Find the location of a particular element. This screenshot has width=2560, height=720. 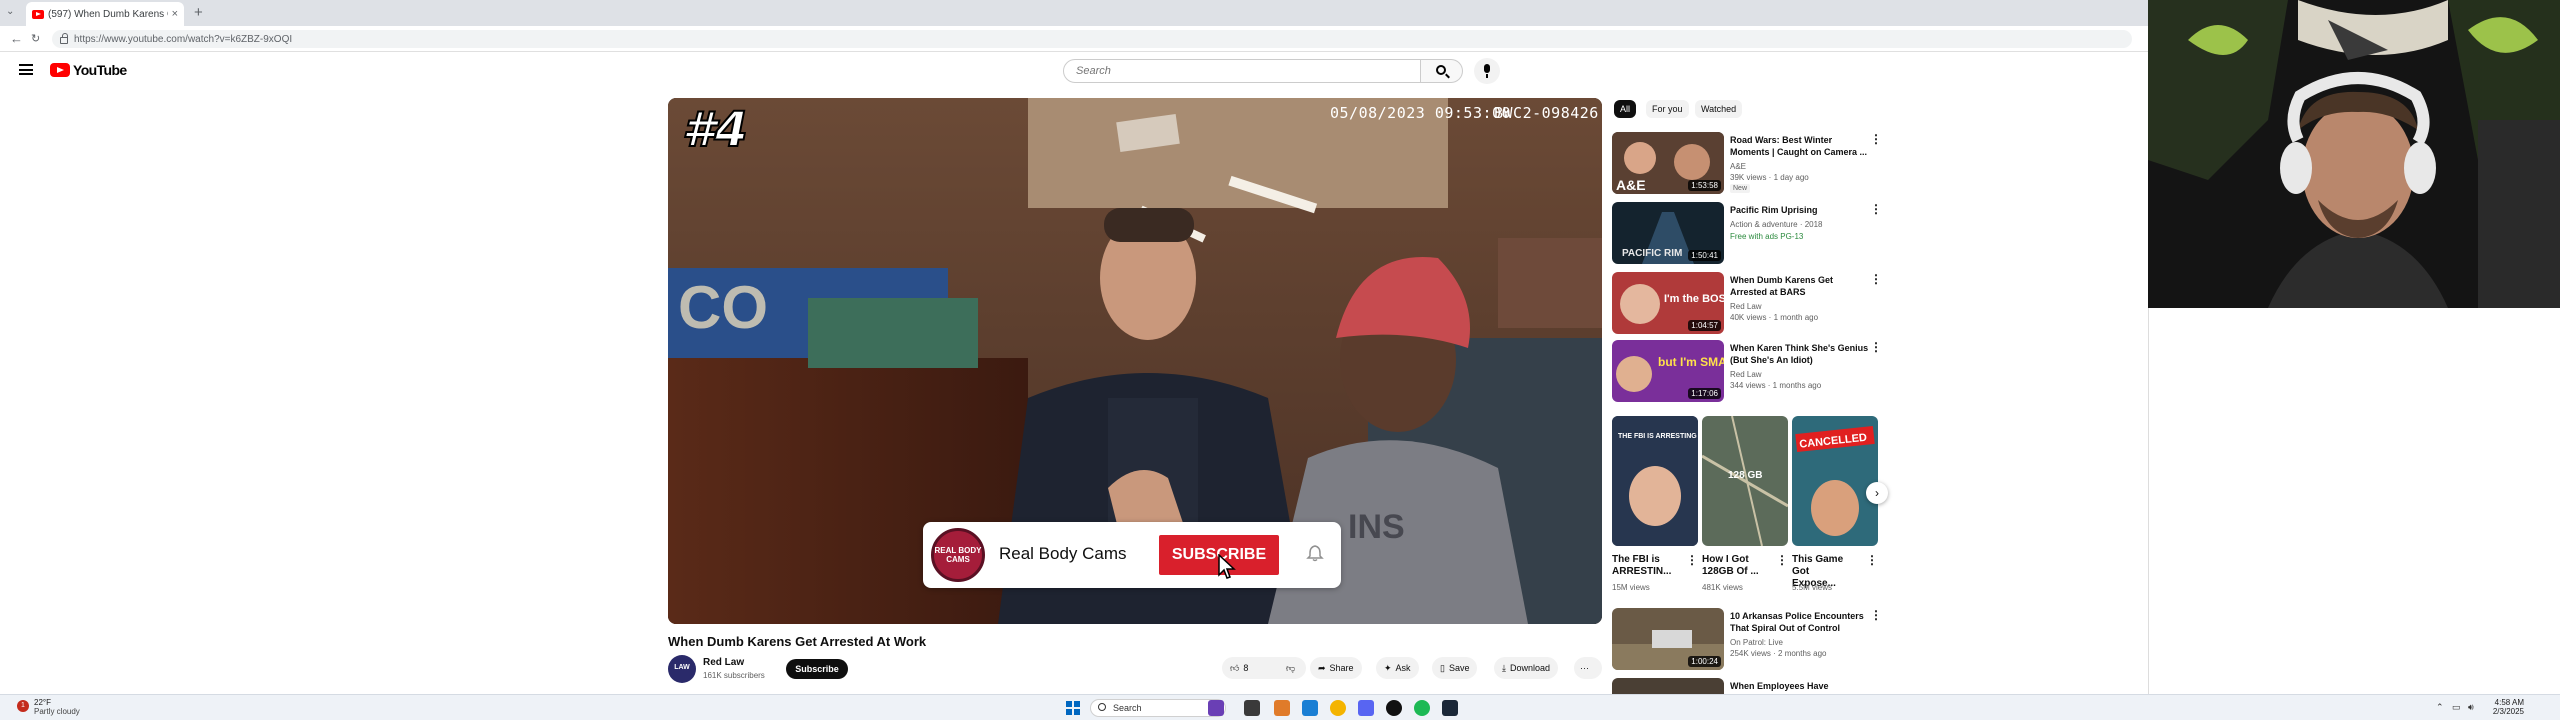

short-thumbnail-3: CANCELLED is located at coordinates (1835, 481).